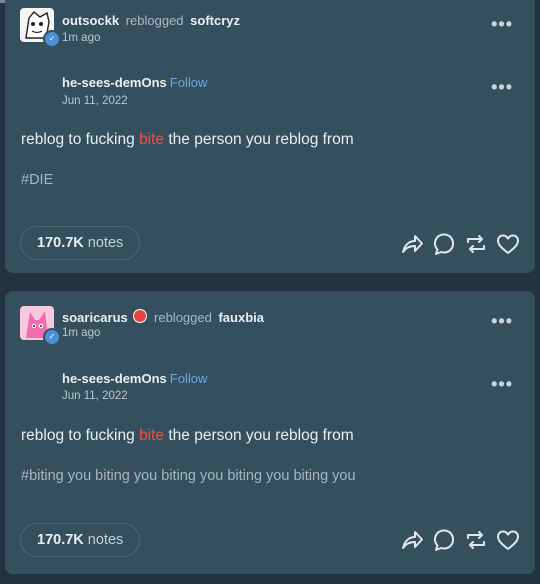 This screenshot has height=584, width=540. What do you see at coordinates (241, 317) in the screenshot?
I see `reblogged-from-username: fauxbia` at bounding box center [241, 317].